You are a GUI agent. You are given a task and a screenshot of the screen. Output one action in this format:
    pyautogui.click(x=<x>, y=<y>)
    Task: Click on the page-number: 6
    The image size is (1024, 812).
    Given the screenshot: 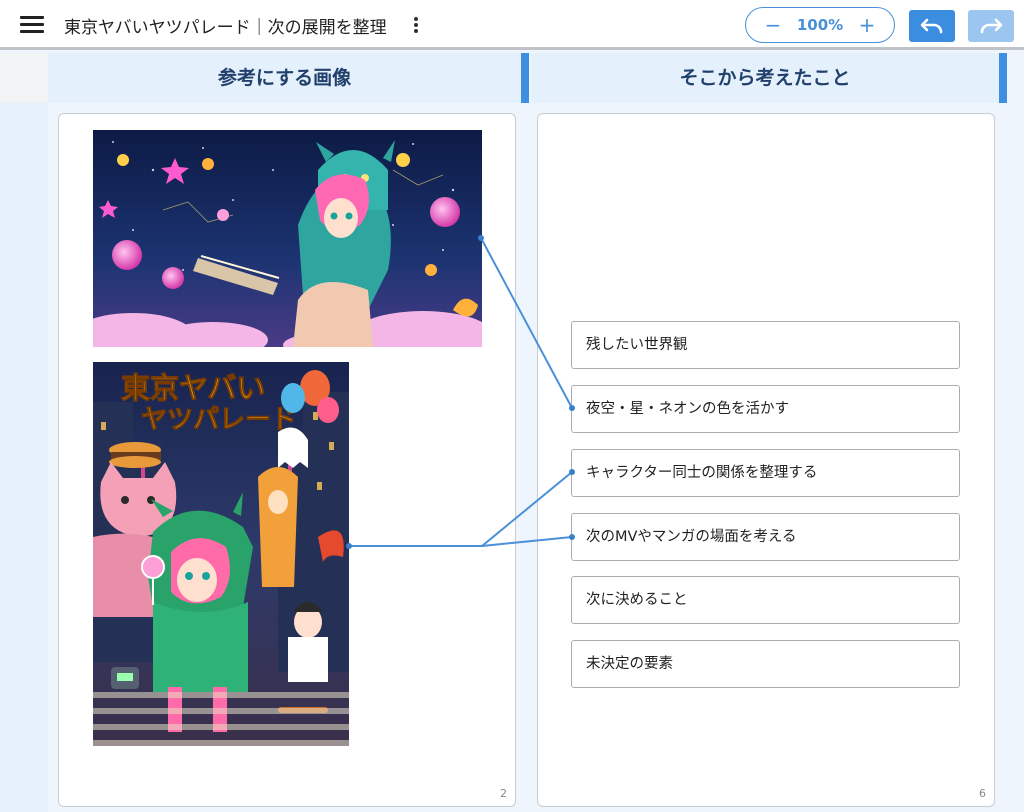 What is the action you would take?
    pyautogui.click(x=982, y=793)
    